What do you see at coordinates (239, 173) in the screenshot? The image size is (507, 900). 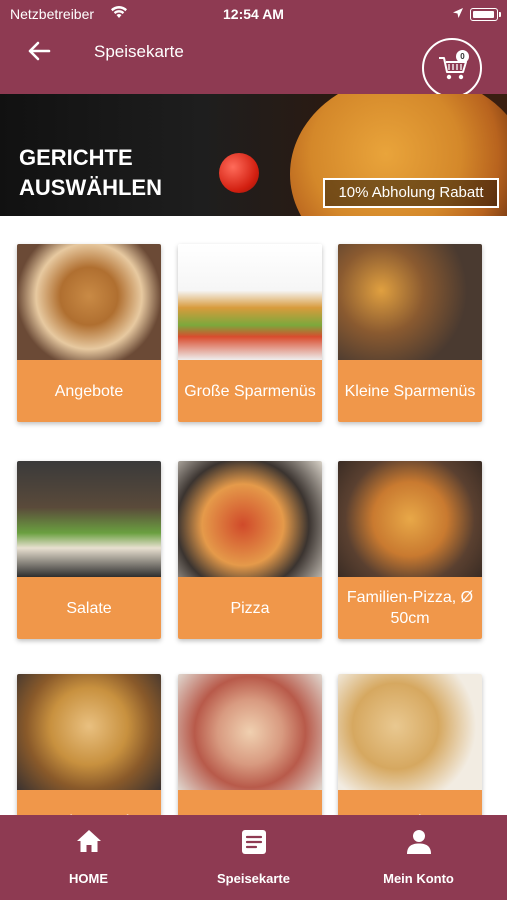 I see `banner-tomato-image` at bounding box center [239, 173].